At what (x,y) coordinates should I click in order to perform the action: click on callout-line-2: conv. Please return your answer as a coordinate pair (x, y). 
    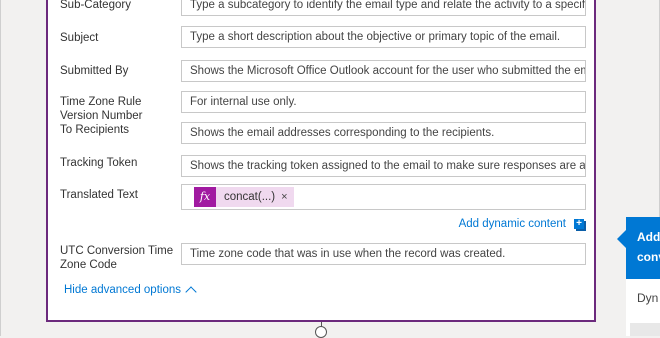
    Looking at the image, I should click on (648, 257).